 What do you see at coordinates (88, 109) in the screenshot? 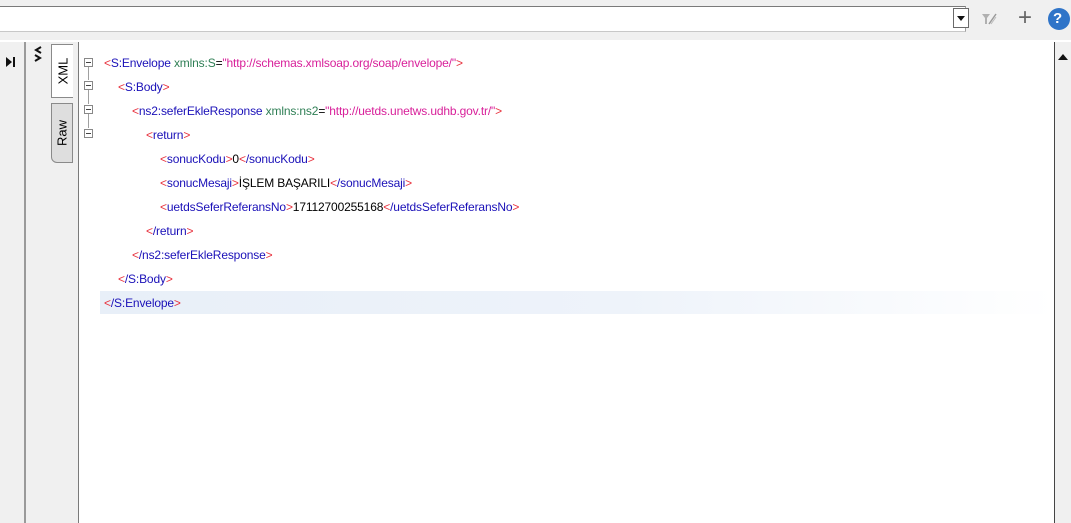
I see `fold-toggle-response` at bounding box center [88, 109].